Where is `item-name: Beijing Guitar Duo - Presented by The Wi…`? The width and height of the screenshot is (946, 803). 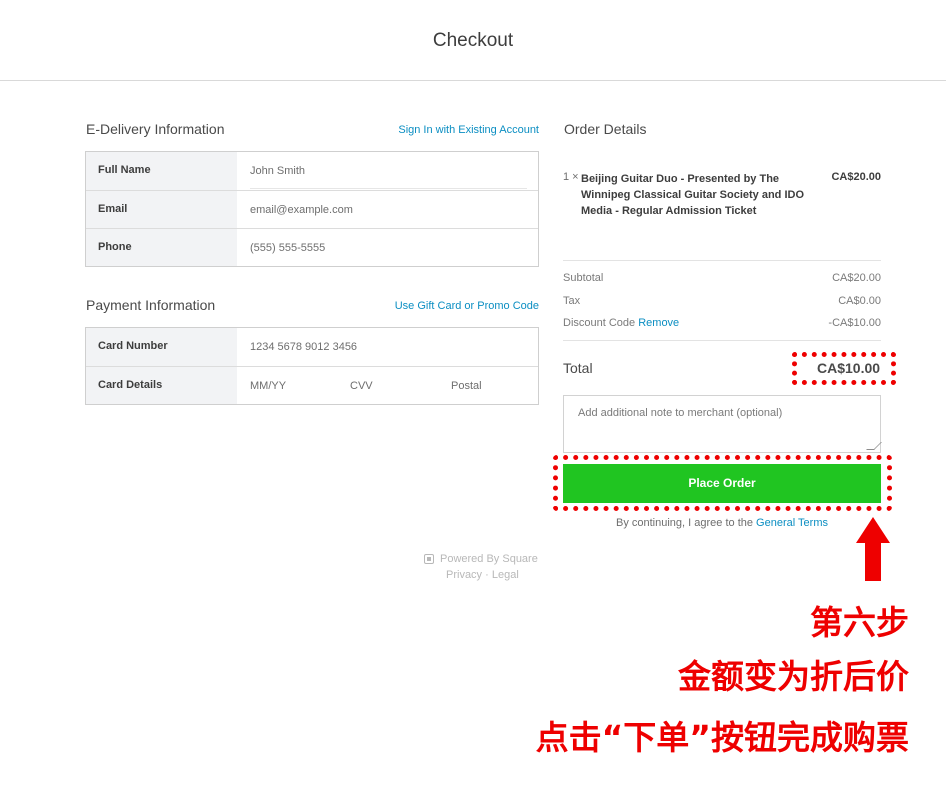 item-name: Beijing Guitar Duo - Presented by The Wi… is located at coordinates (693, 195).